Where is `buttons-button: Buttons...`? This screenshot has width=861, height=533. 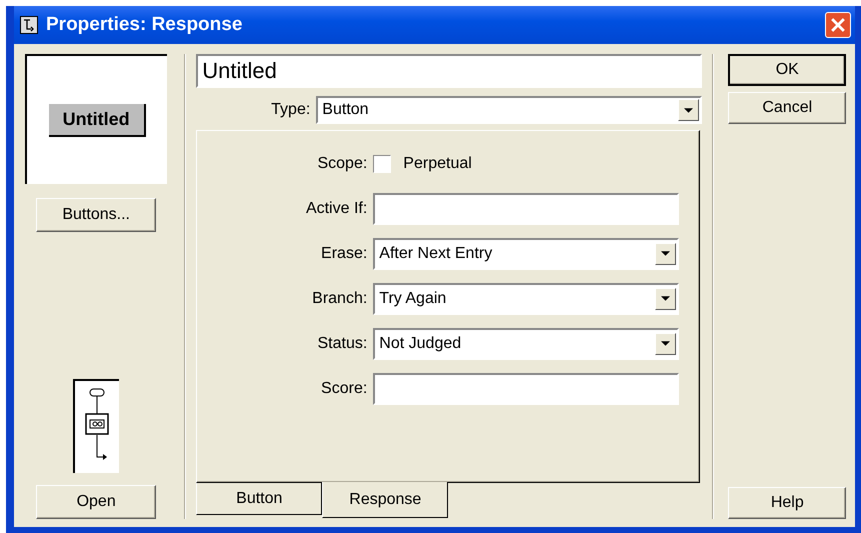
buttons-button: Buttons... is located at coordinates (96, 215).